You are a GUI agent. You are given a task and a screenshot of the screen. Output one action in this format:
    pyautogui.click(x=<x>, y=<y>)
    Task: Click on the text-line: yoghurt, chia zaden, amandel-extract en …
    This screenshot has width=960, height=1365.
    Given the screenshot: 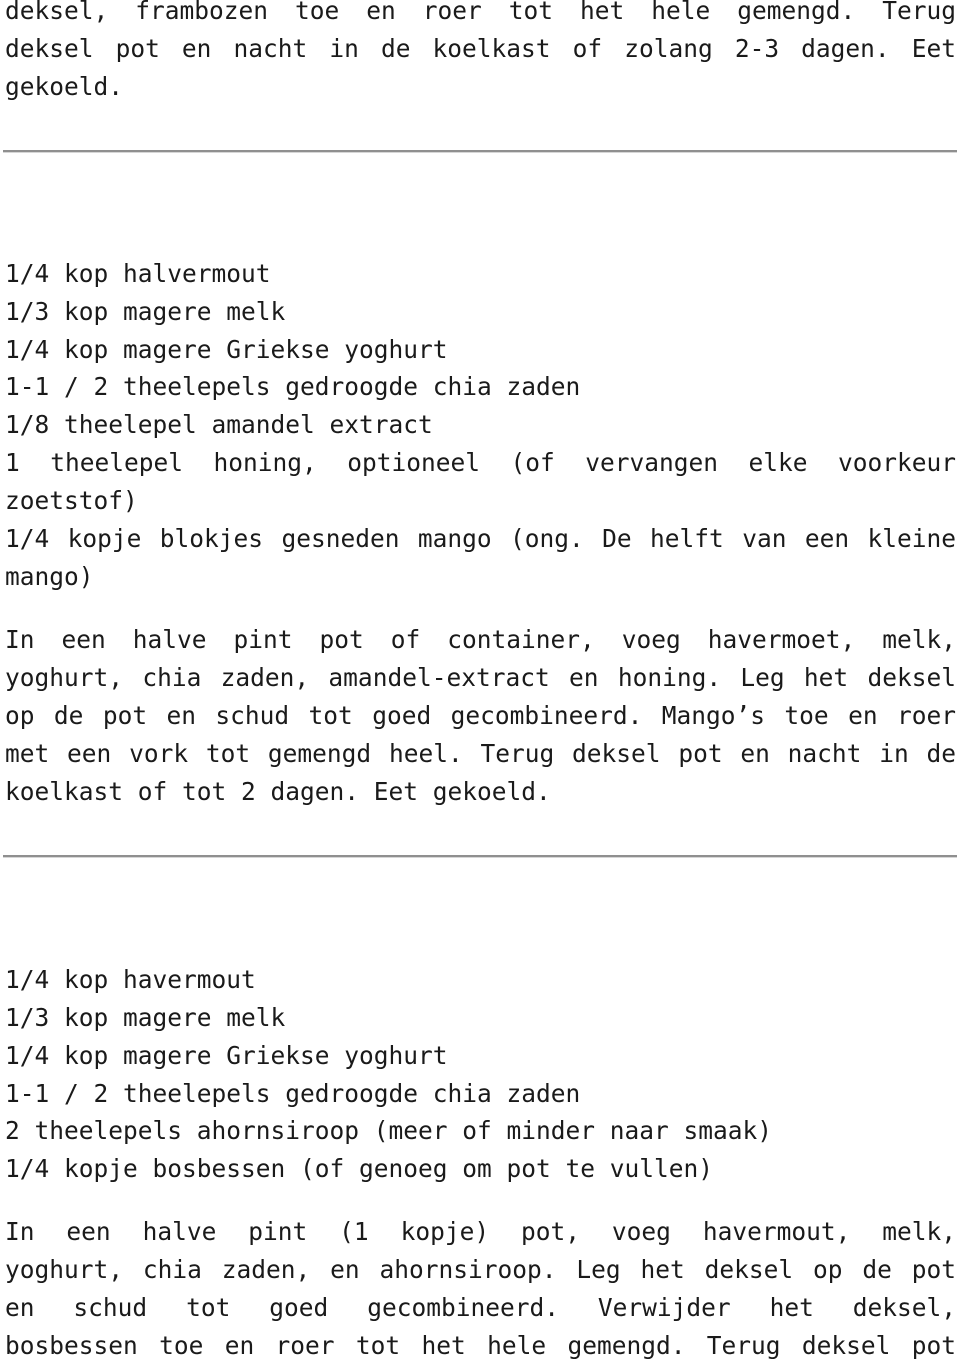 What is the action you would take?
    pyautogui.click(x=480, y=677)
    